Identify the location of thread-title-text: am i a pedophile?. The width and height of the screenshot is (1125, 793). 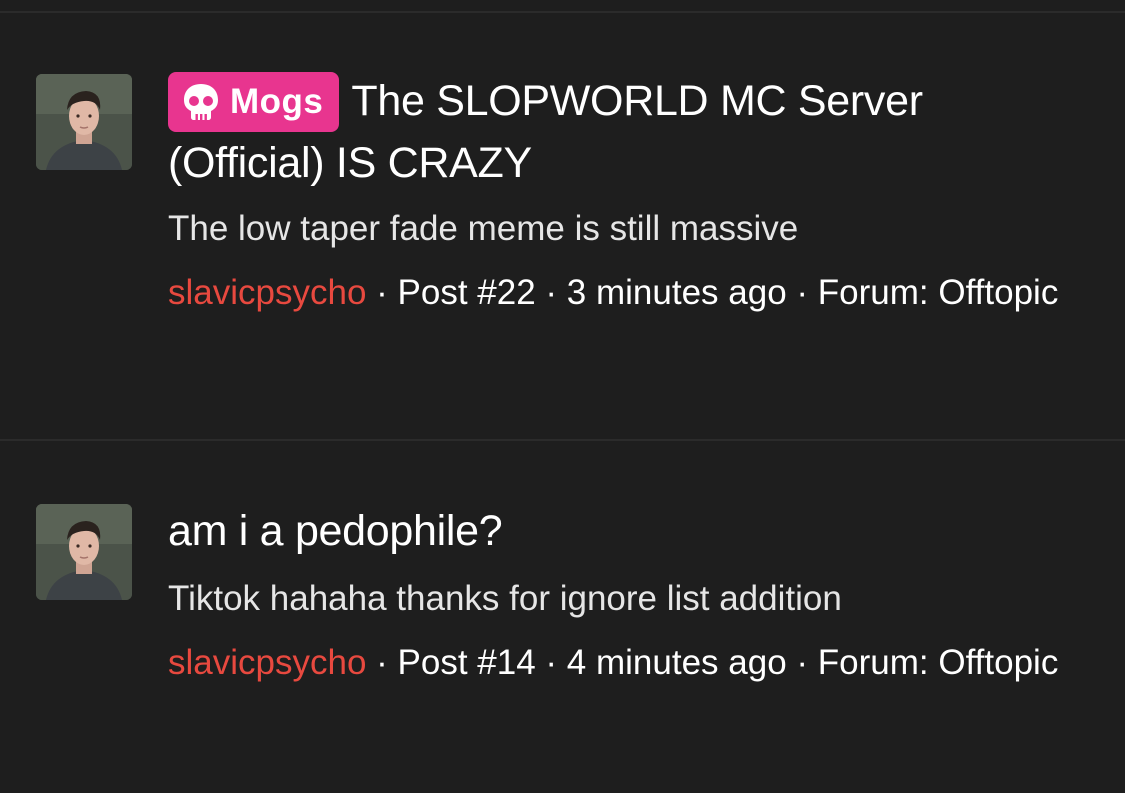
(335, 531).